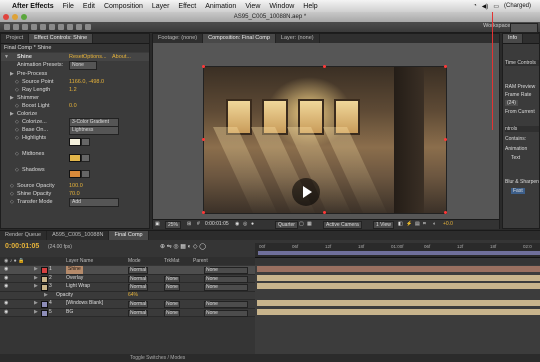 The image size is (540, 362). What do you see at coordinates (74, 270) in the screenshot?
I see `layer-name: Shine` at bounding box center [74, 270].